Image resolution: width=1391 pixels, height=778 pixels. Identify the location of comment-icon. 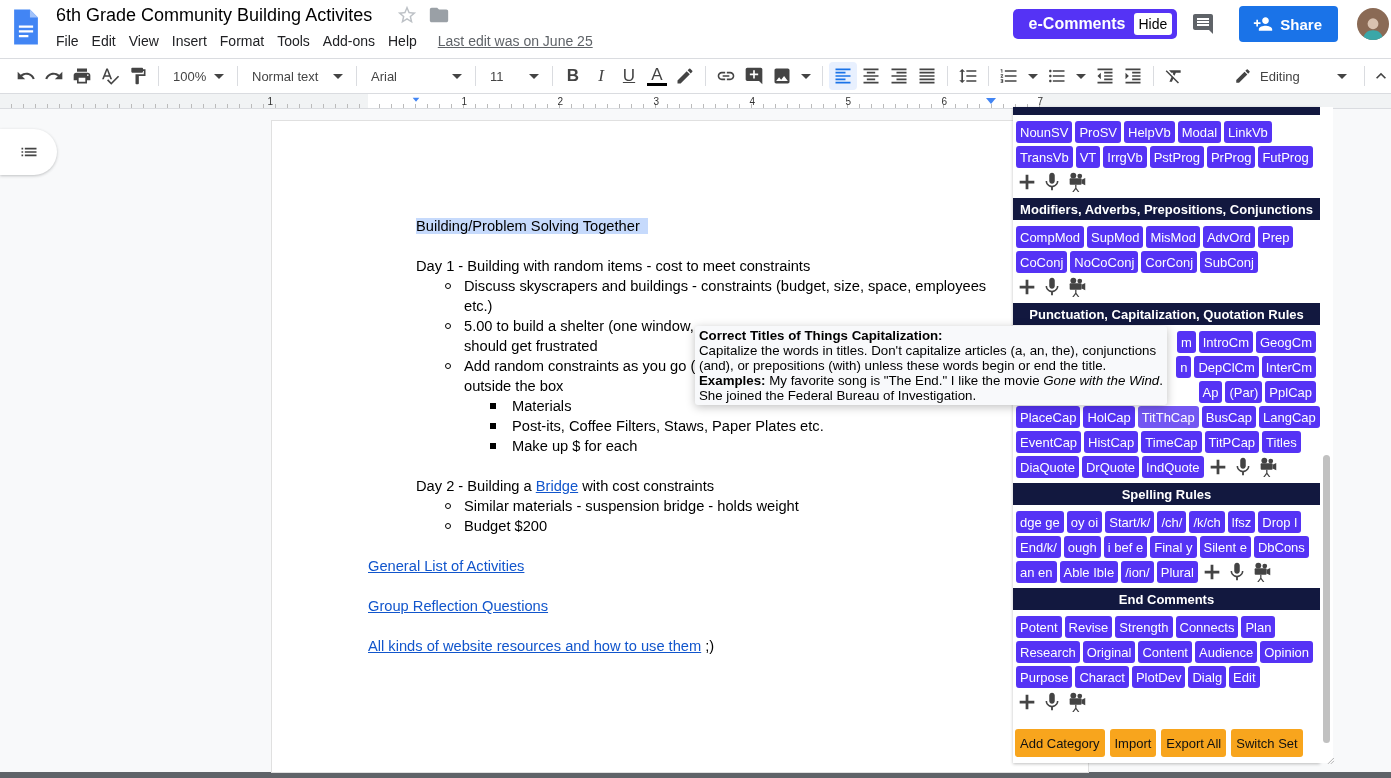
(1203, 24).